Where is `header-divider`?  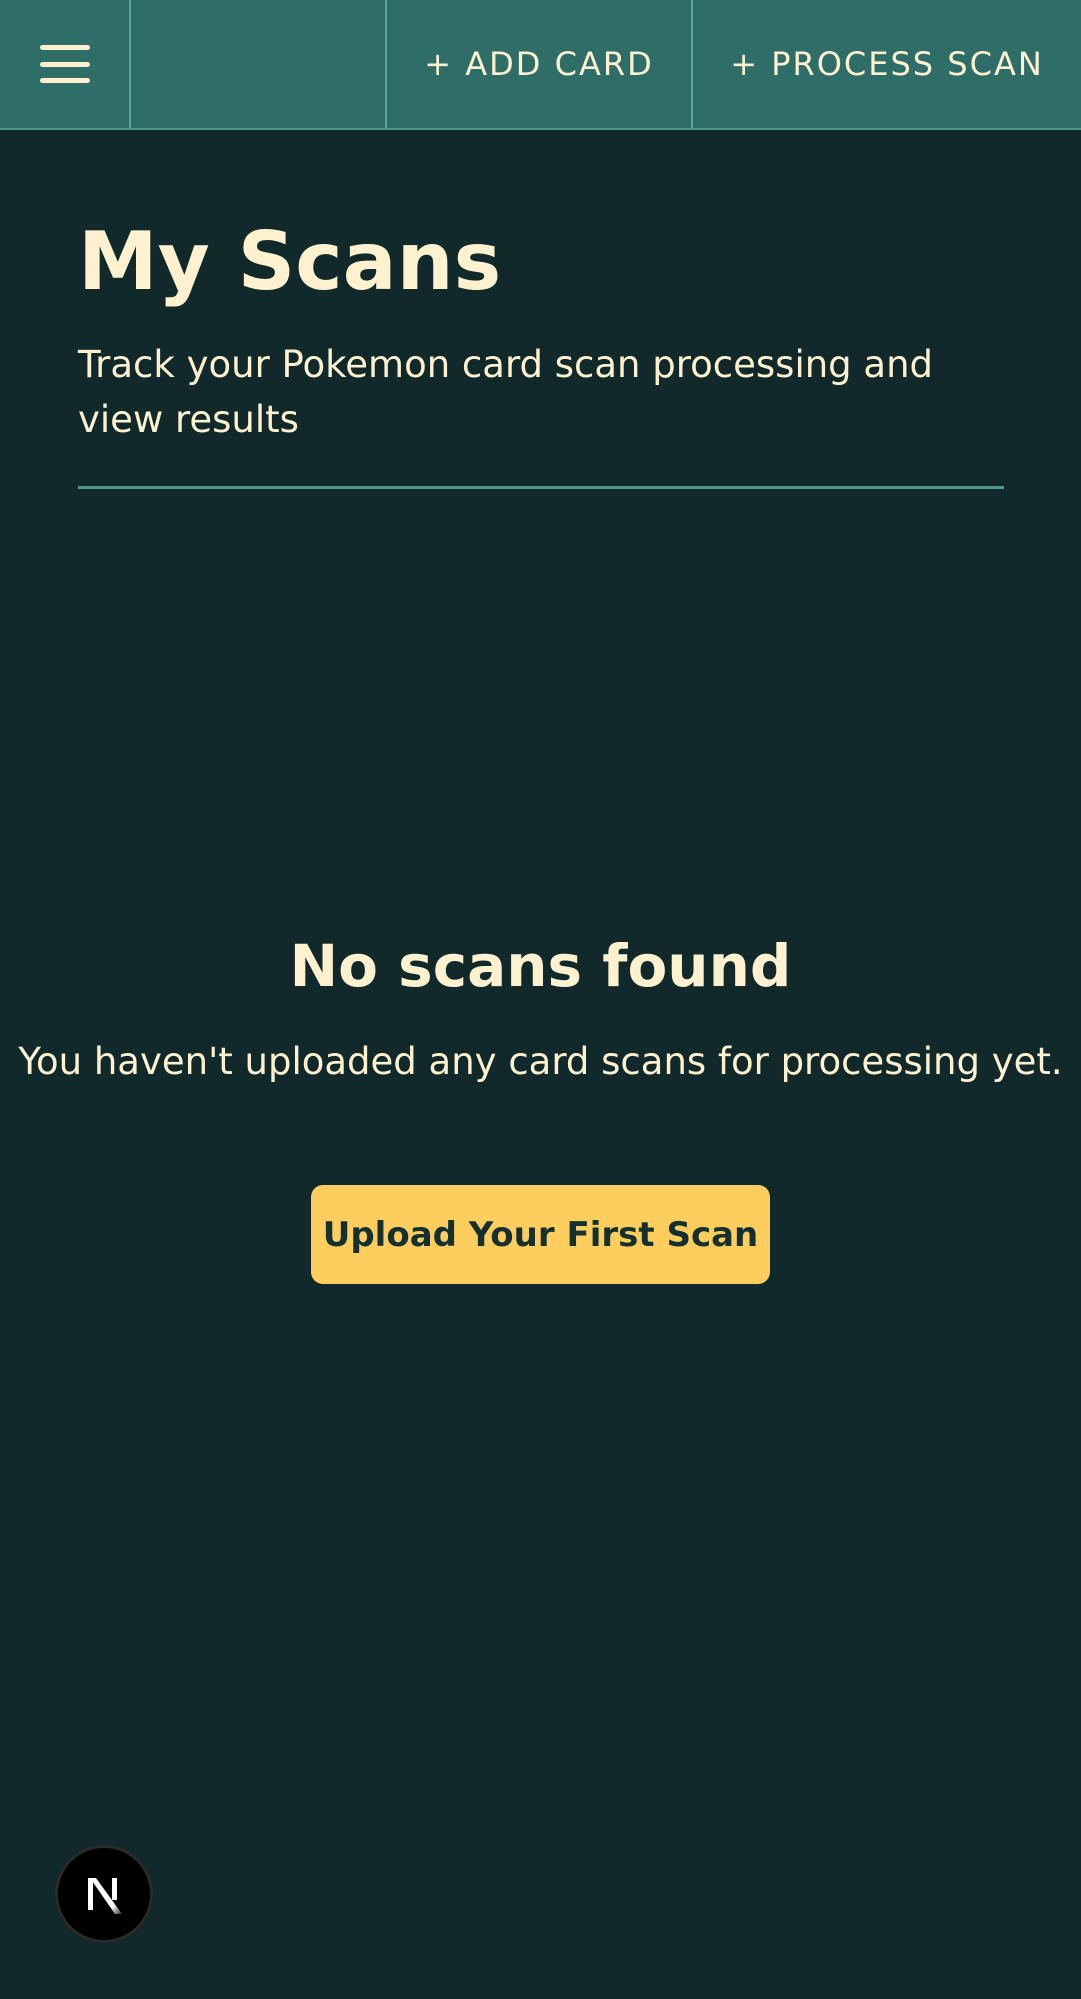 header-divider is located at coordinates (541, 487).